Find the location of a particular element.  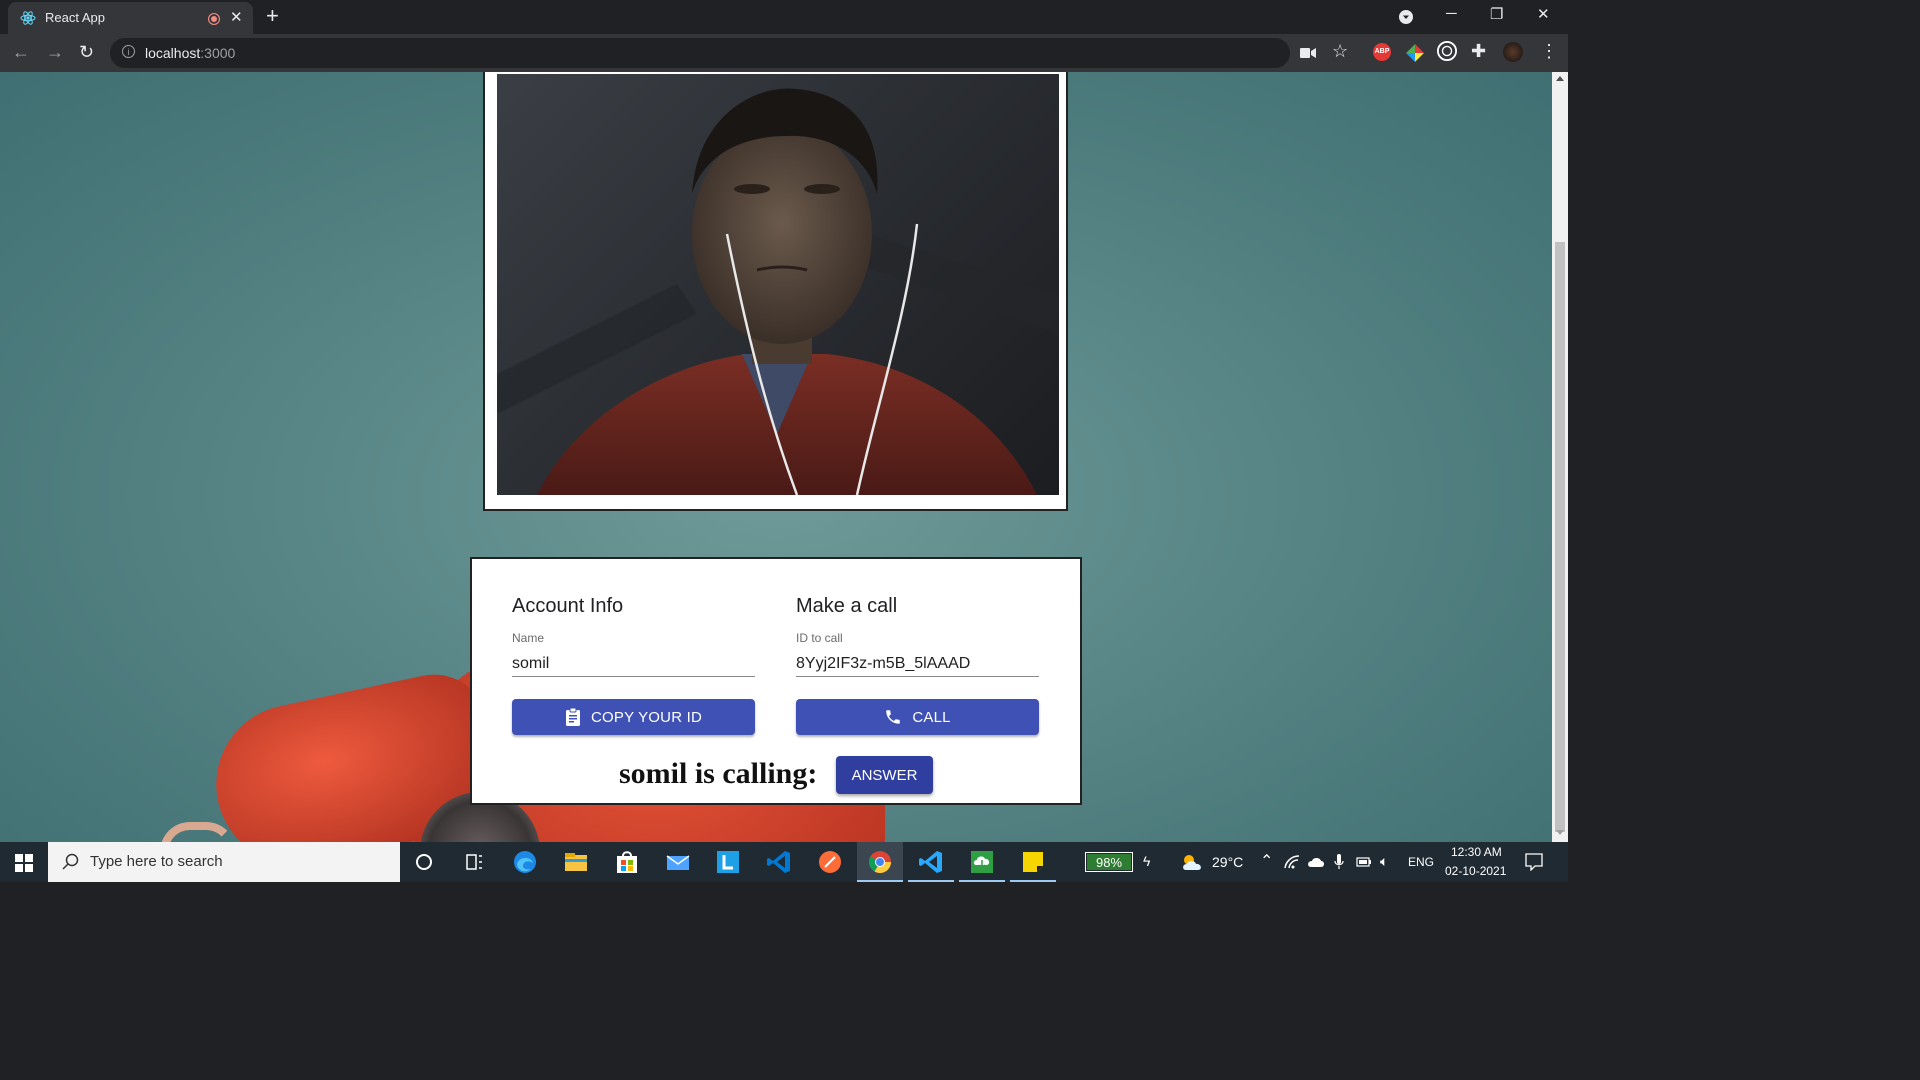

battery-indicator: 98% is located at coordinates (1109, 862).